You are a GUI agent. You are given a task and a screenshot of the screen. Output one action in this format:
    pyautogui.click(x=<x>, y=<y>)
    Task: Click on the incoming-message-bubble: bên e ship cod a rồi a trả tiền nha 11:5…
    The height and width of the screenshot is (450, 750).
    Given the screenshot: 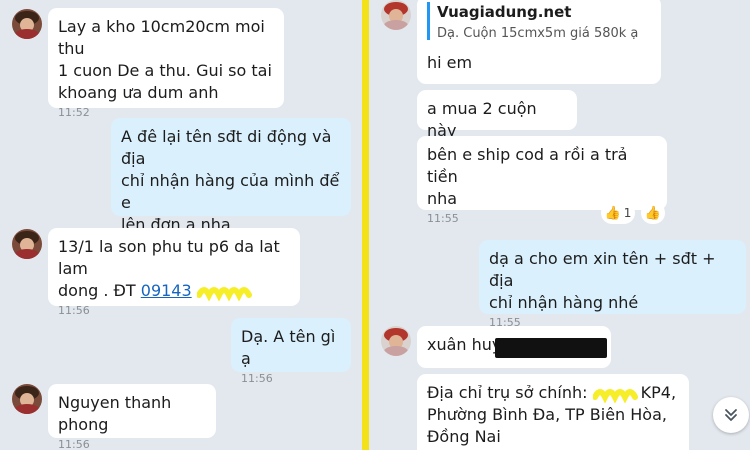 What is the action you would take?
    pyautogui.click(x=542, y=180)
    